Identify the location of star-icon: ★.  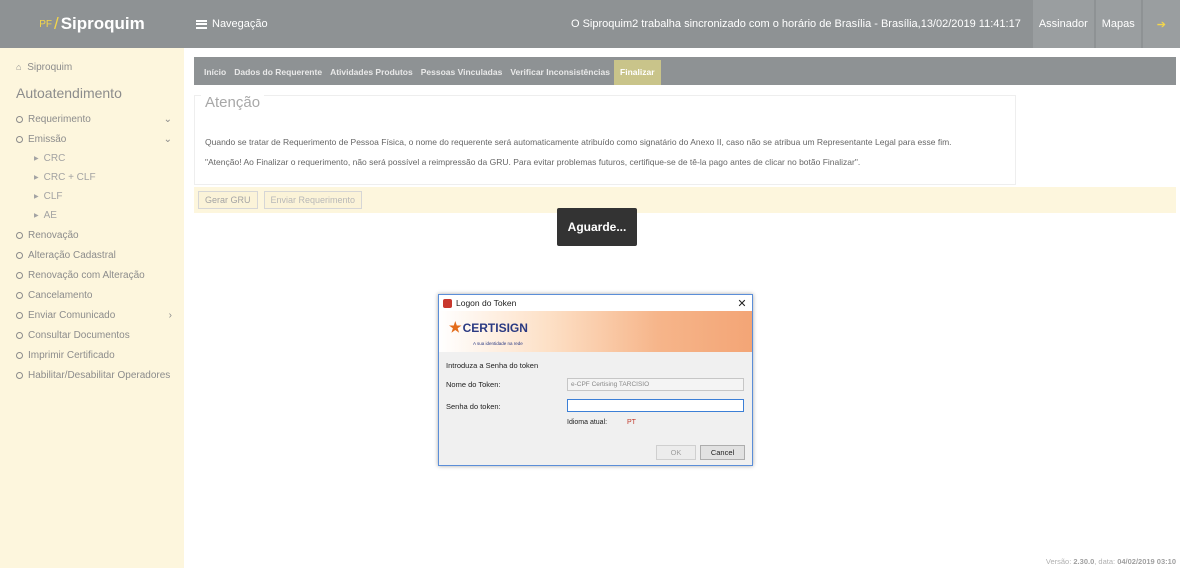
(455, 327).